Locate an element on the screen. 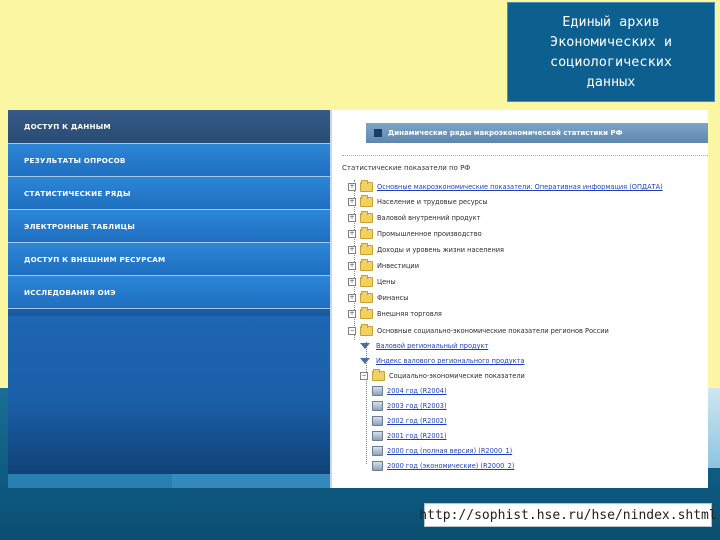  tree-item: + Внешняя торговля is located at coordinates (395, 314).